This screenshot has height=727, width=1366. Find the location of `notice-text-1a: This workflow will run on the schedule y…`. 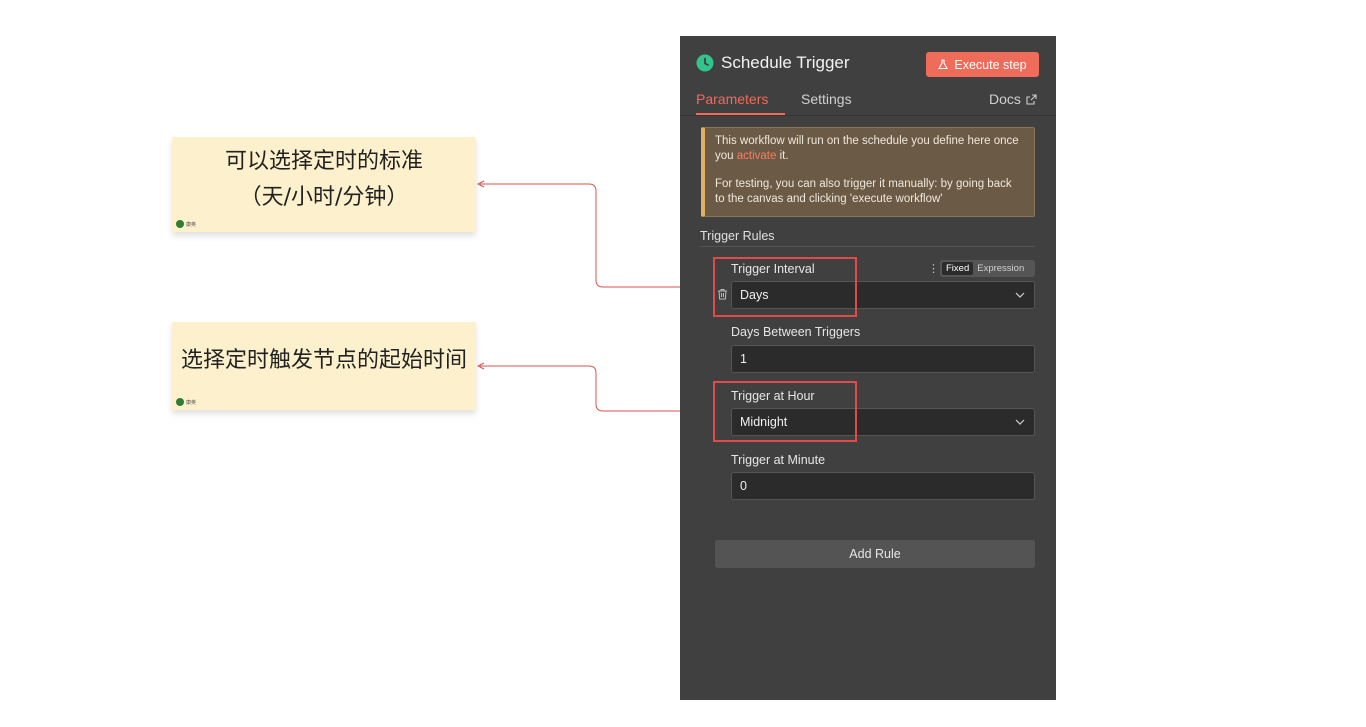

notice-text-1a: This workflow will run on the schedule y… is located at coordinates (853, 141).